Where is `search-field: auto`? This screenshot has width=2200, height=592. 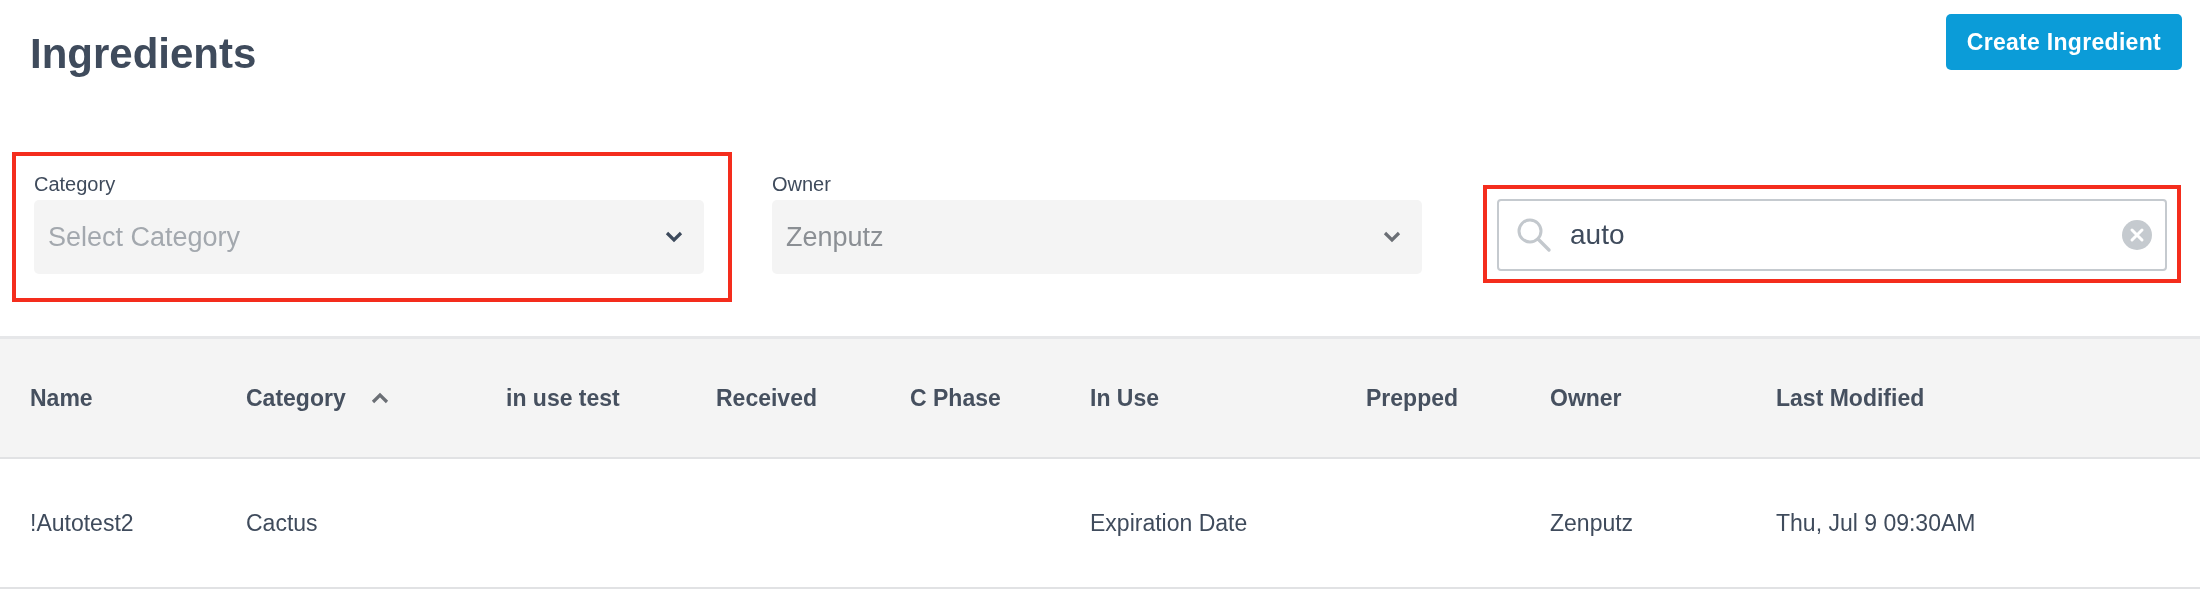 search-field: auto is located at coordinates (1832, 235).